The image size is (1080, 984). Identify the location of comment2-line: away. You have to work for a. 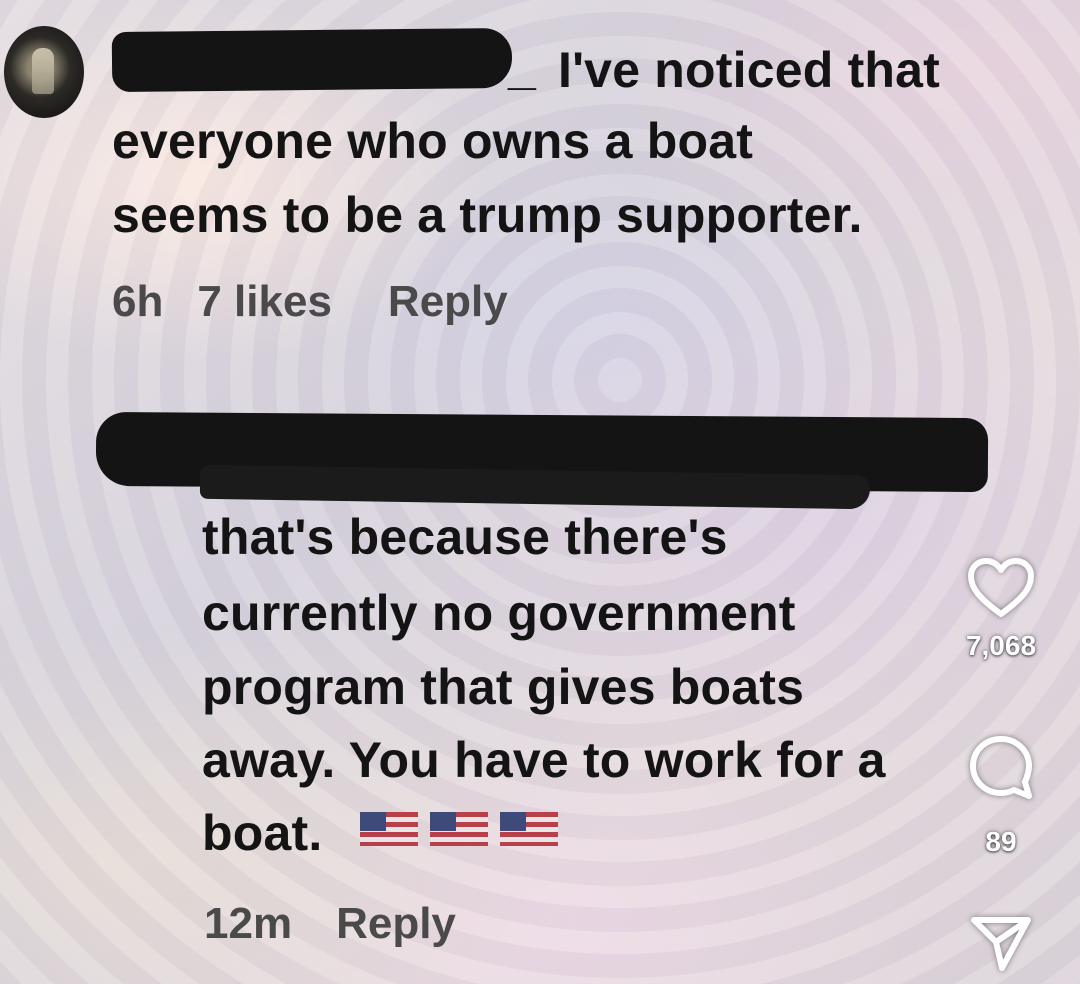
(544, 760).